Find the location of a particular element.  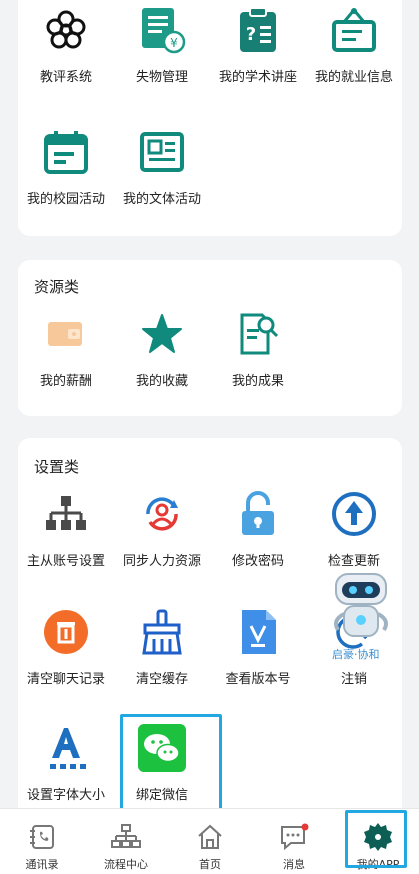

lock-icon is located at coordinates (258, 514).